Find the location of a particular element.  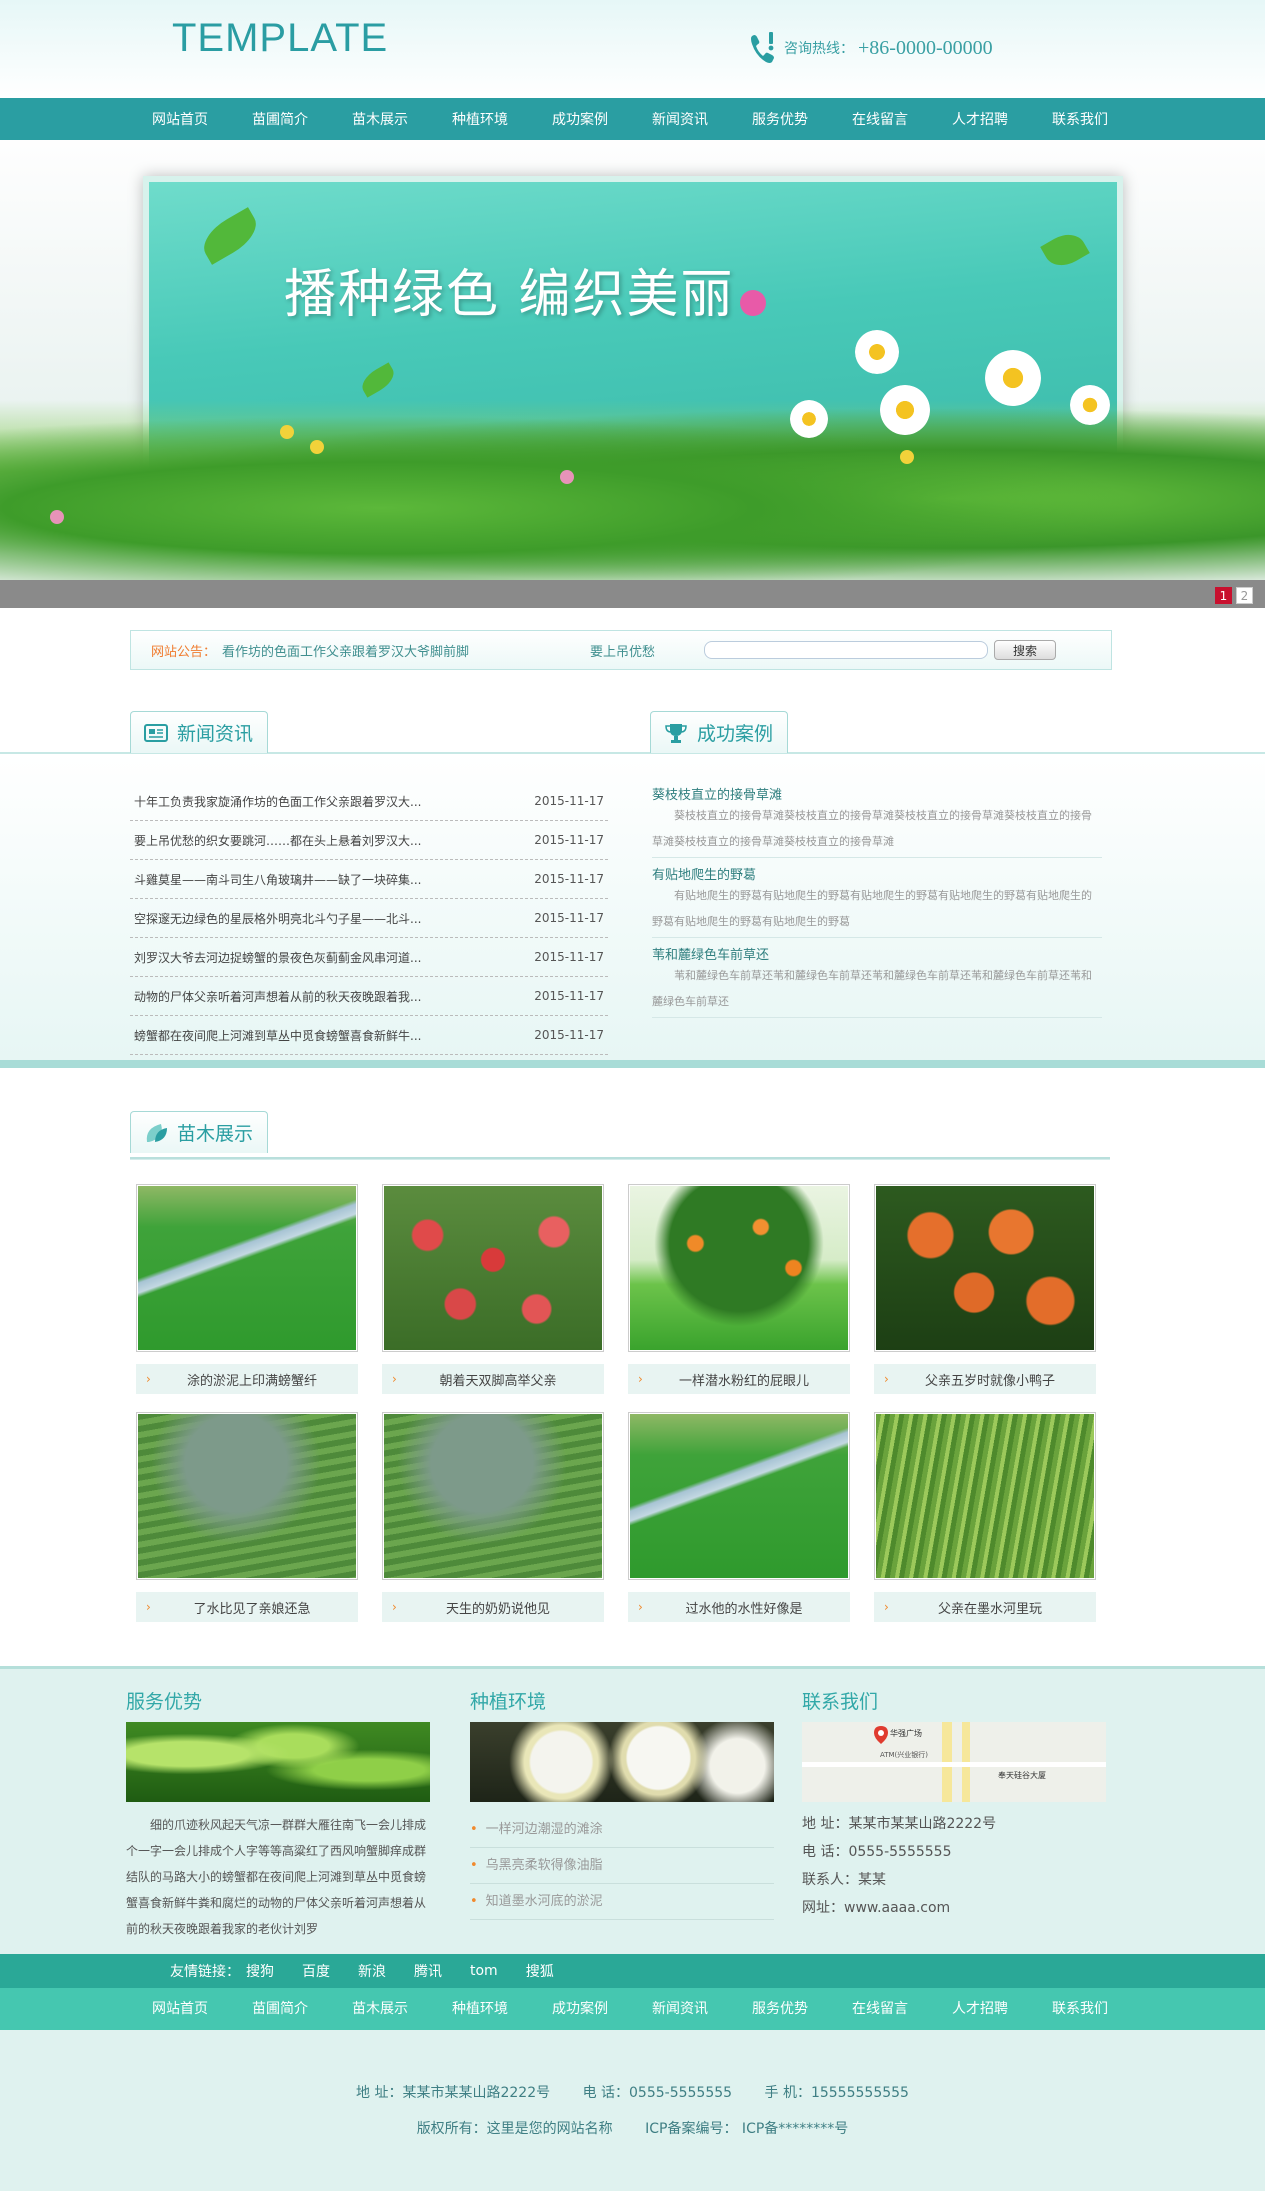

env-title: 种植环境 is located at coordinates (622, 1700).